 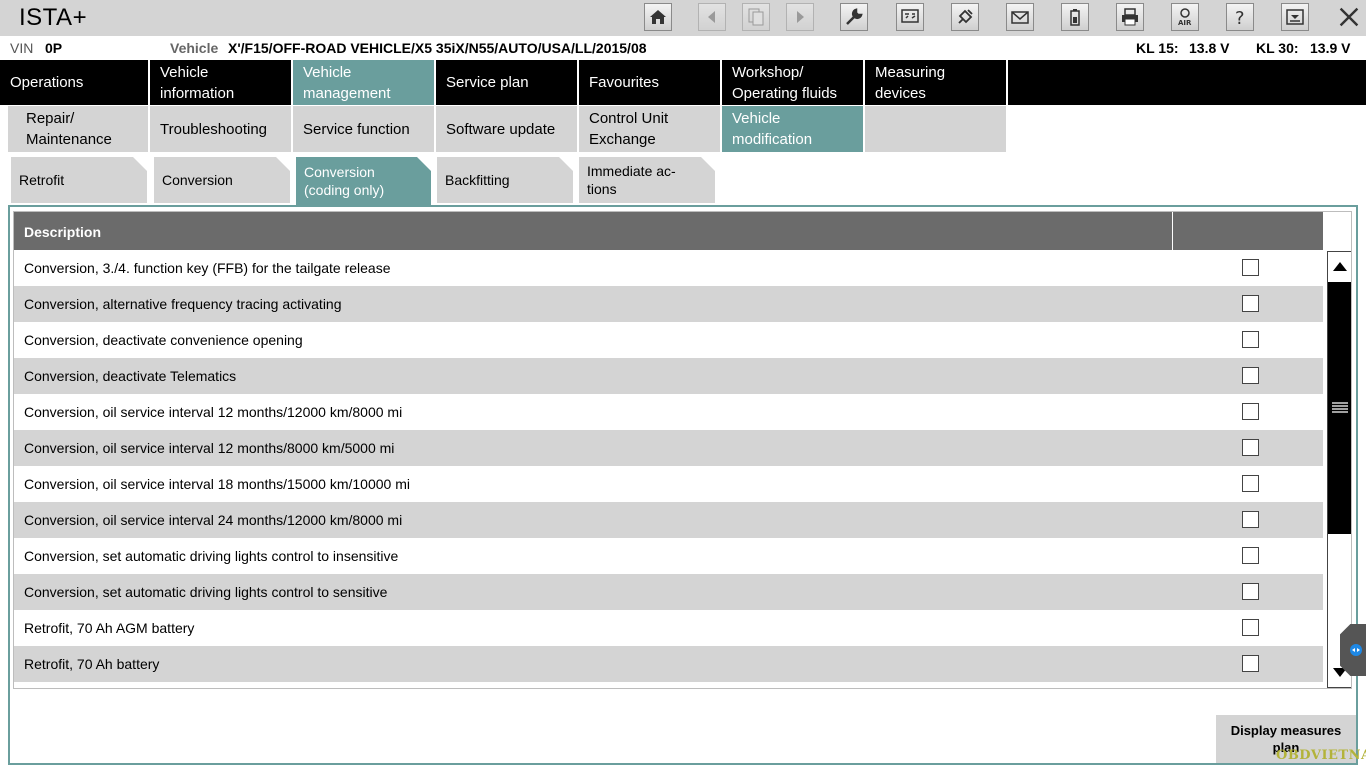 I want to click on tab-favourites: Favourites, so click(x=649, y=82).